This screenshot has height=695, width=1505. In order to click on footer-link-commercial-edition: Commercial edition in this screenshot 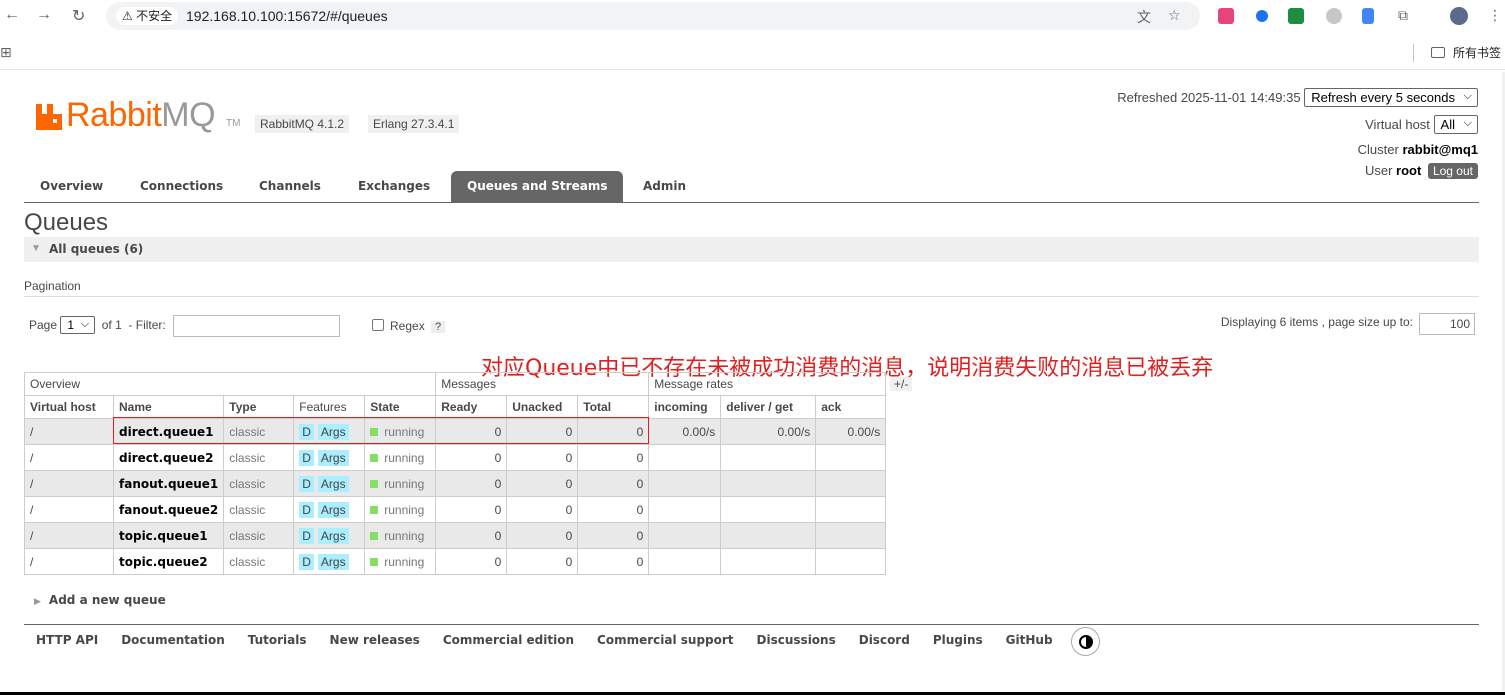, I will do `click(508, 640)`.